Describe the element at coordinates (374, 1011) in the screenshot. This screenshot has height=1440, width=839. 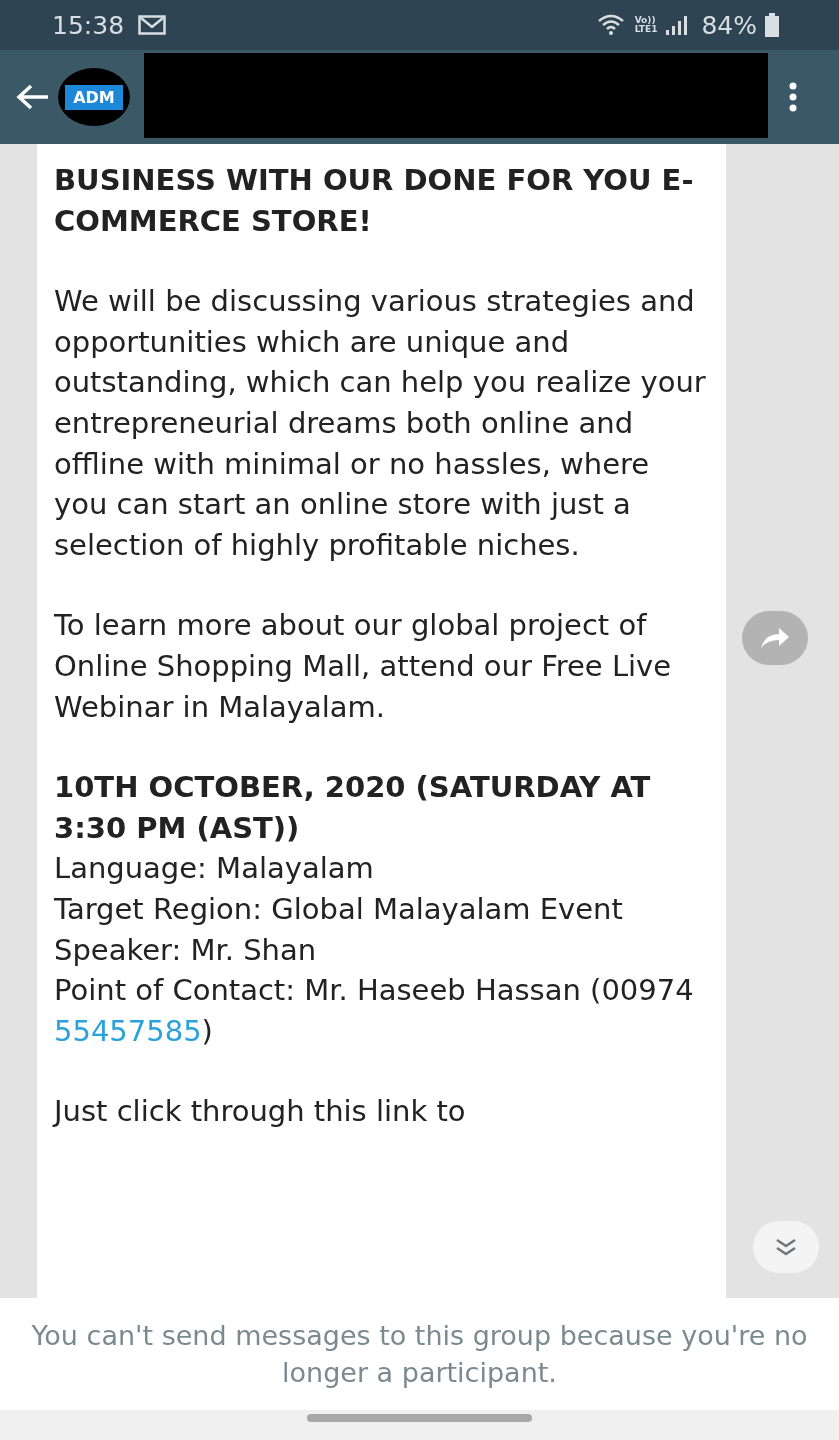
I see `contact-line: Point of Contact: Mr. Haseeb Hassan (00974 55457585)` at that location.